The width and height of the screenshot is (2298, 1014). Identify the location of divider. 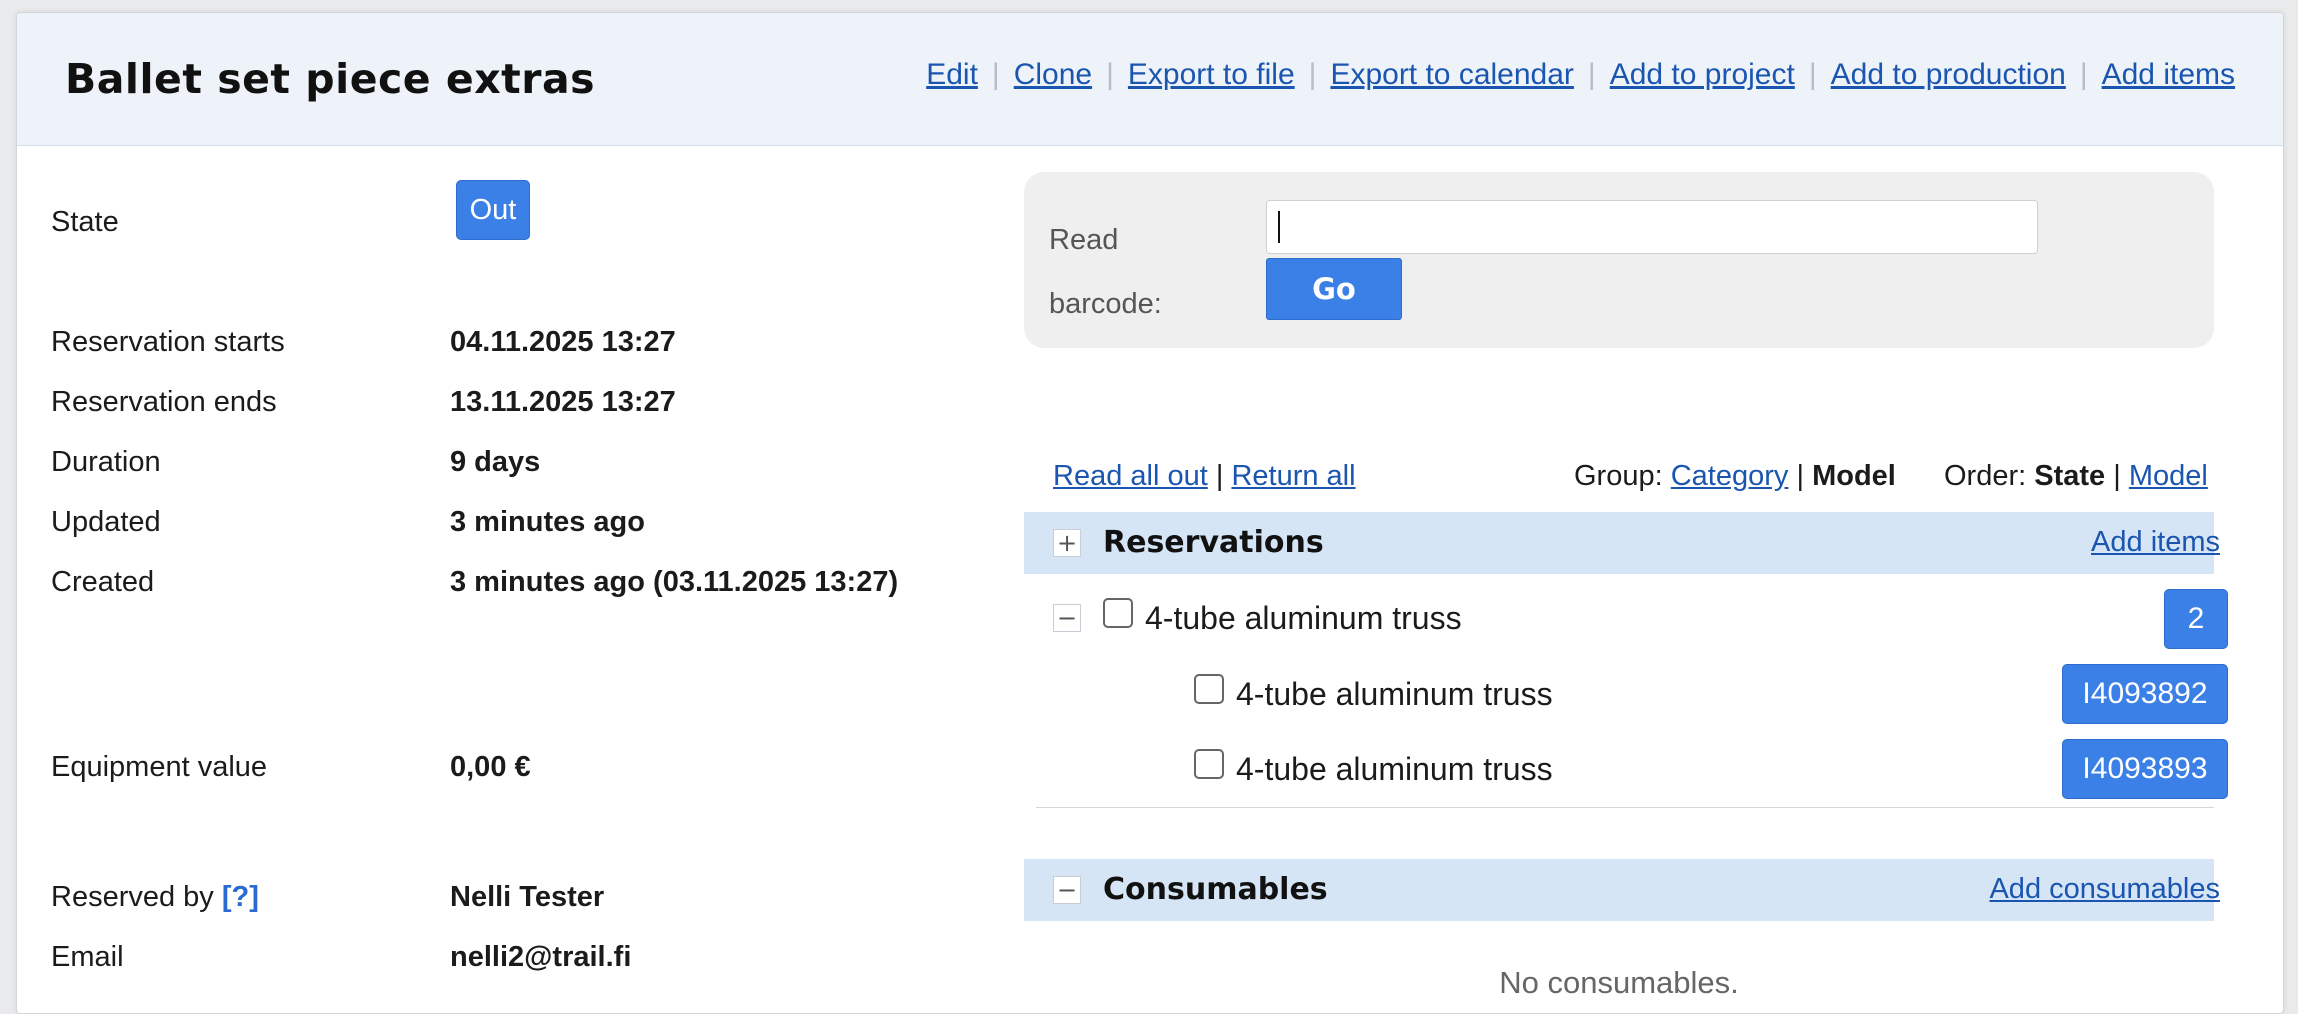
(1625, 807).